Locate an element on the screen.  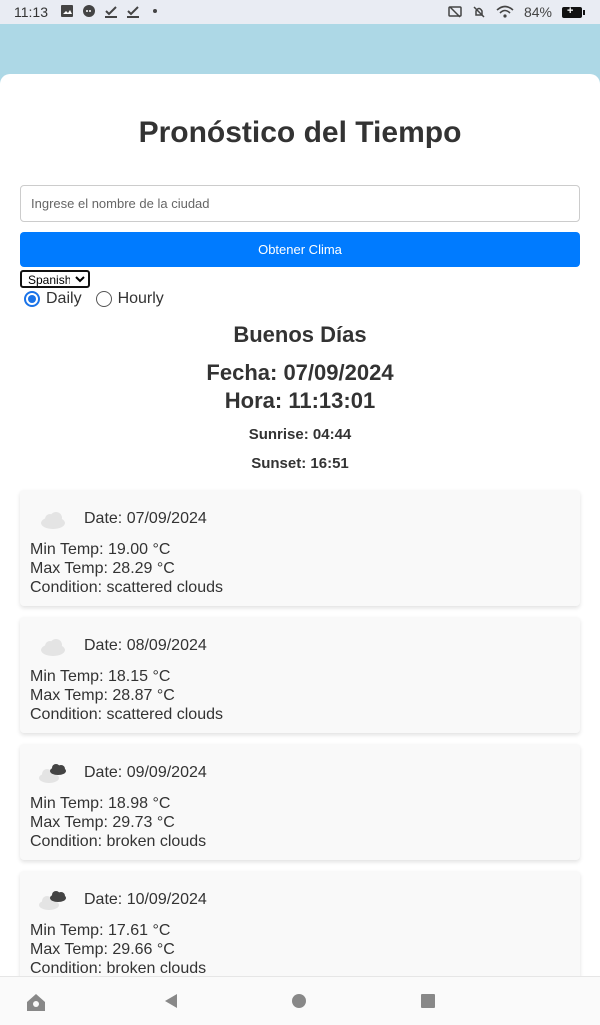
status-bar: 11:13 84% + is located at coordinates (300, 12).